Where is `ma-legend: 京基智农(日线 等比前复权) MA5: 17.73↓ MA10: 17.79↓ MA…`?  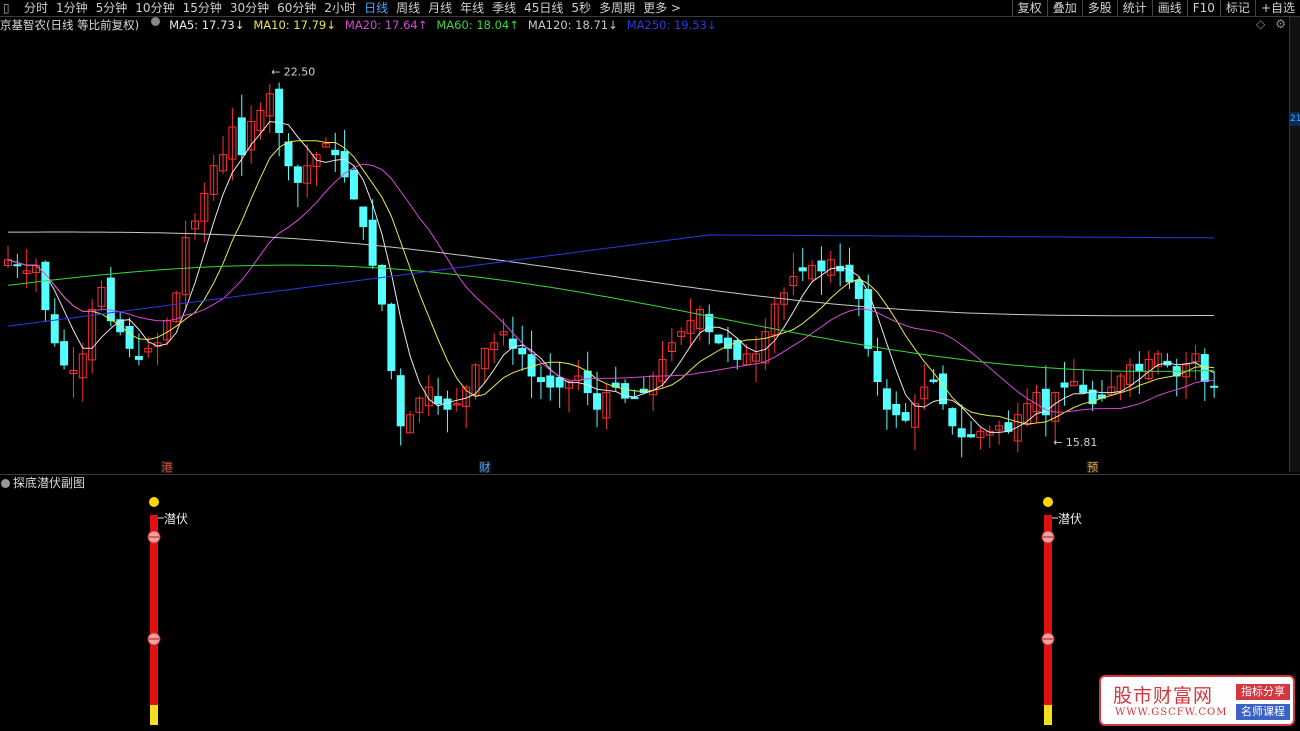 ma-legend: 京基智农(日线 等比前复权) MA5: 17.73↓ MA10: 17.79↓ MA… is located at coordinates (363, 25).